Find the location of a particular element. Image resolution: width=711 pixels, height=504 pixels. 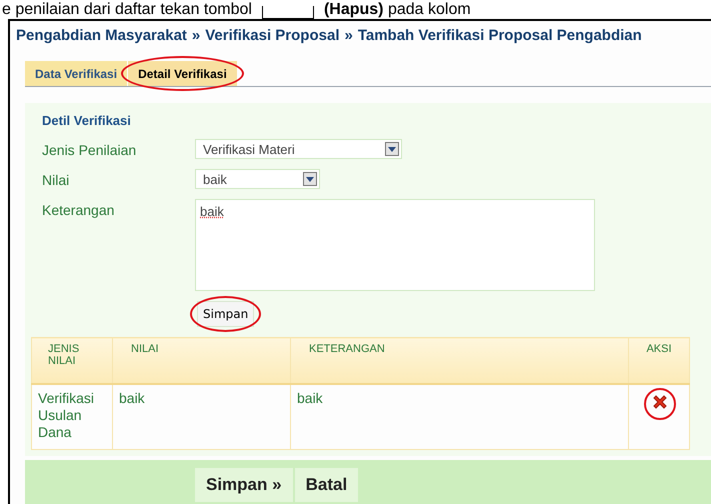

save-button: Simpan is located at coordinates (225, 314).